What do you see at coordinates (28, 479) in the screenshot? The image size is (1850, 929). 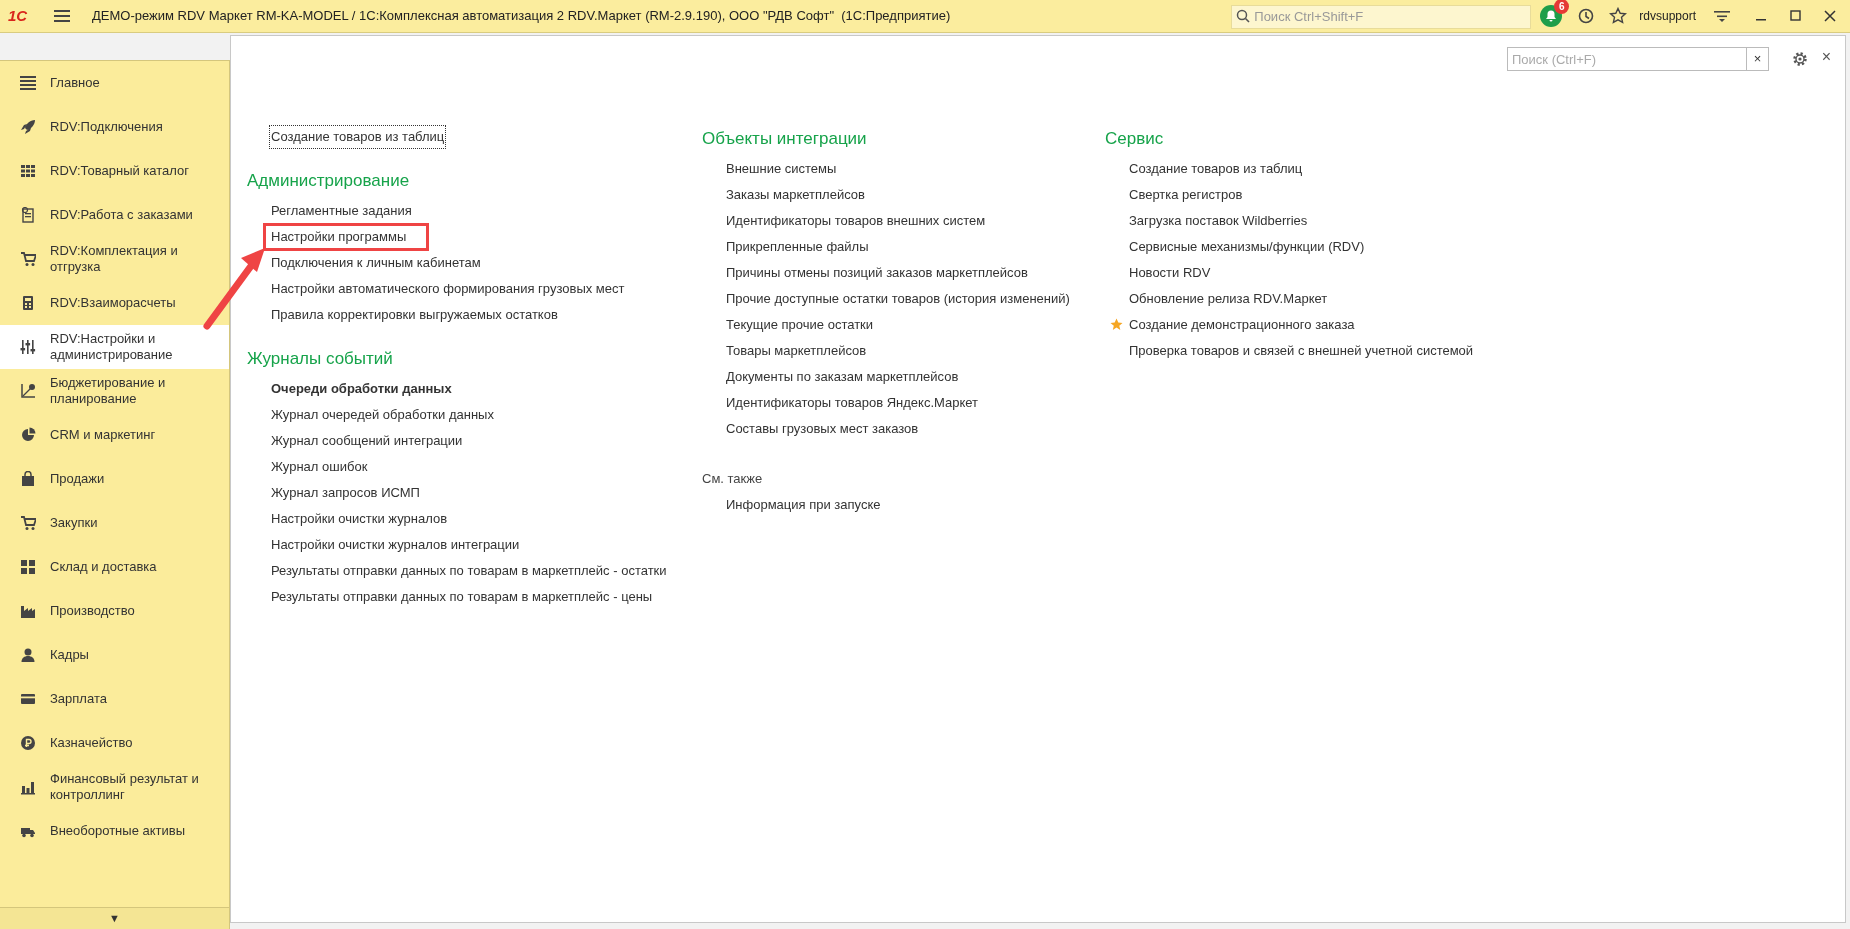 I see `bag-icon` at bounding box center [28, 479].